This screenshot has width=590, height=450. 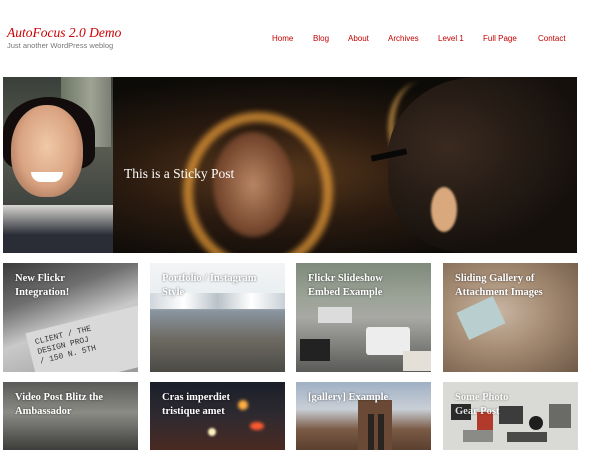 I want to click on nav-item-contact: Contact, so click(x=552, y=38).